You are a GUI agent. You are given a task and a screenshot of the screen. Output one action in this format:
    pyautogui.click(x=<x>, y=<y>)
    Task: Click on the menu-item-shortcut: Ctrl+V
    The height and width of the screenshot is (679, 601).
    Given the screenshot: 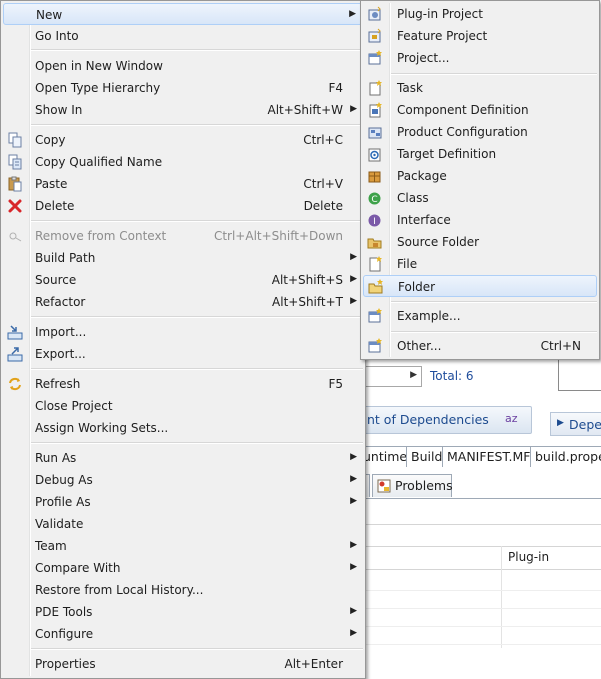 What is the action you would take?
    pyautogui.click(x=323, y=184)
    